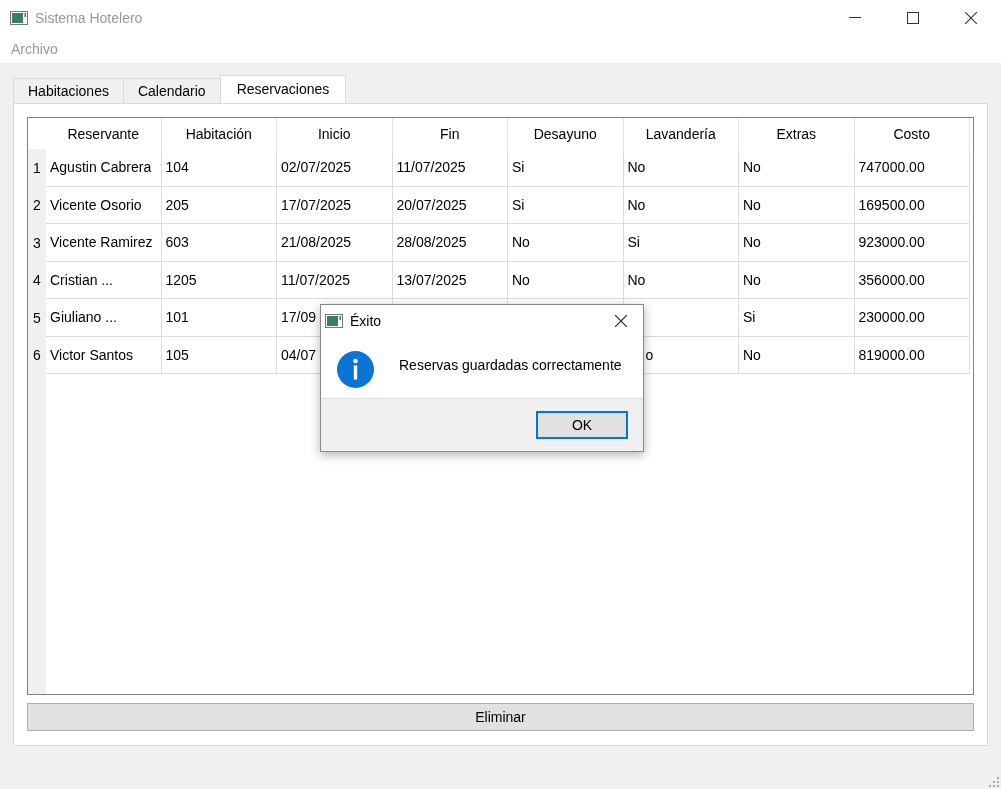  I want to click on table-cell: 13/07/2025, so click(450, 280).